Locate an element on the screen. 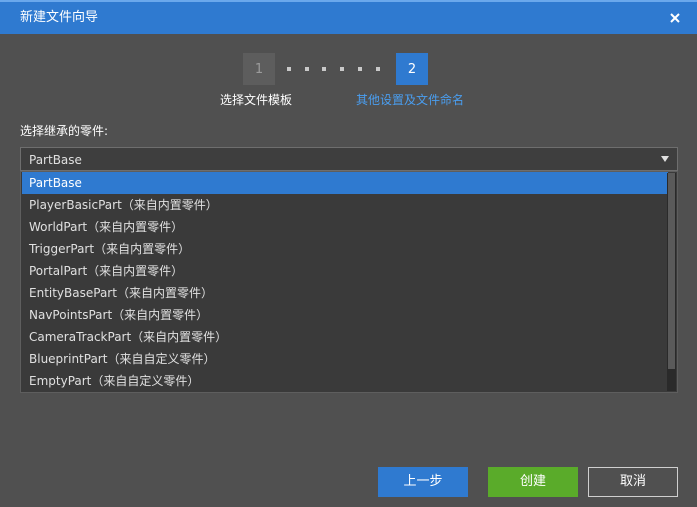  dropdown-option: PlayerBasicPart（来自内置零件） is located at coordinates (345, 205).